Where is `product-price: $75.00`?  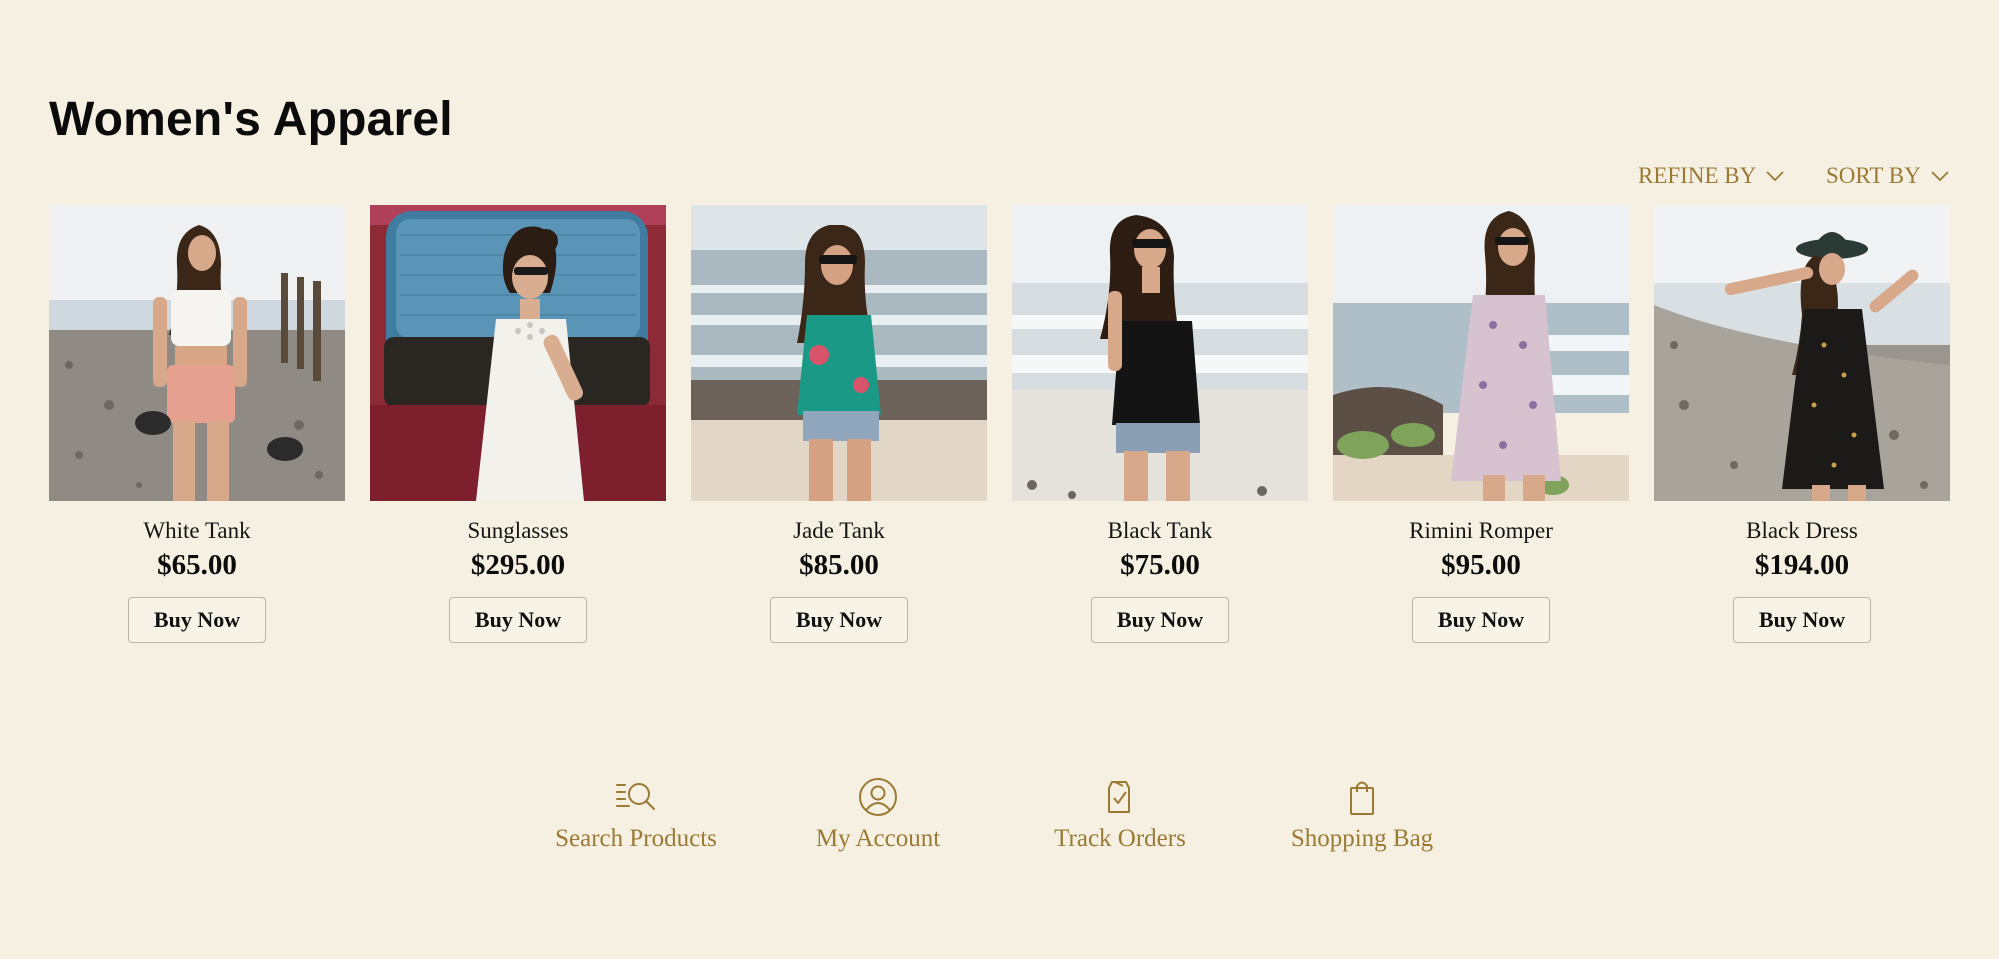 product-price: $75.00 is located at coordinates (1160, 565).